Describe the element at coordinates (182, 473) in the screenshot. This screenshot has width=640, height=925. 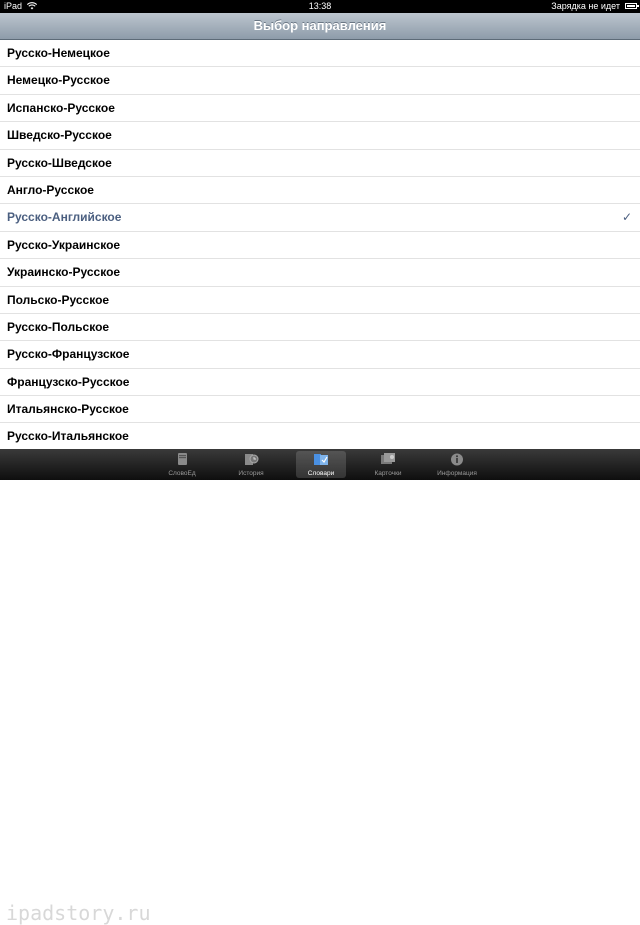
I see `tab-label: СловоЕд` at that location.